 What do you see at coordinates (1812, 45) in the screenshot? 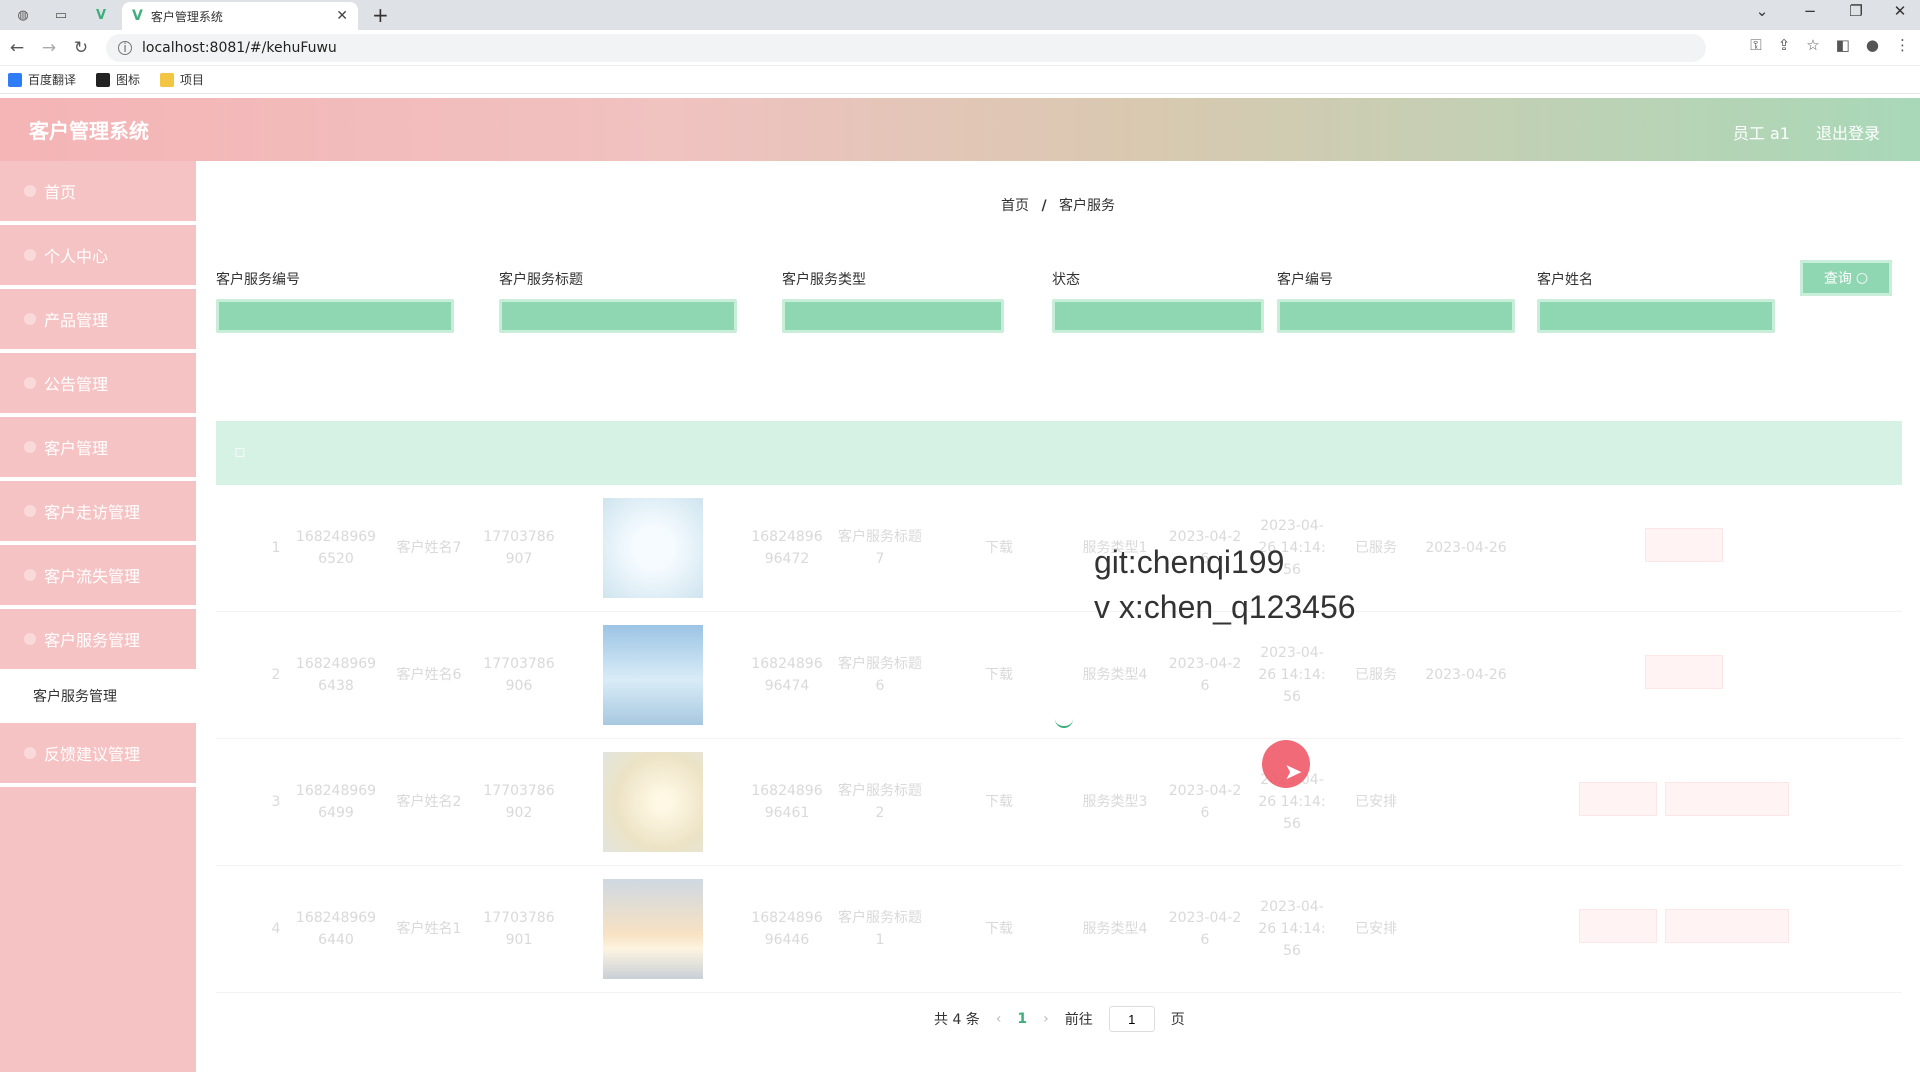
I see `star-icon: ☆` at bounding box center [1812, 45].